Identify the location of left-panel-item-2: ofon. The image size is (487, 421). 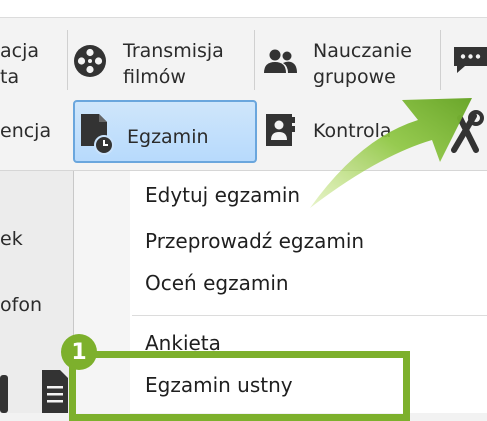
(21, 305).